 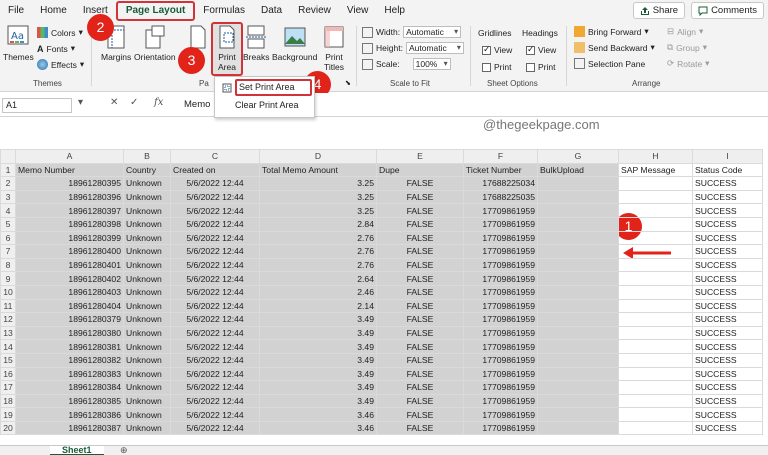 I want to click on fonts-button: A Fonts ▾, so click(x=56, y=48).